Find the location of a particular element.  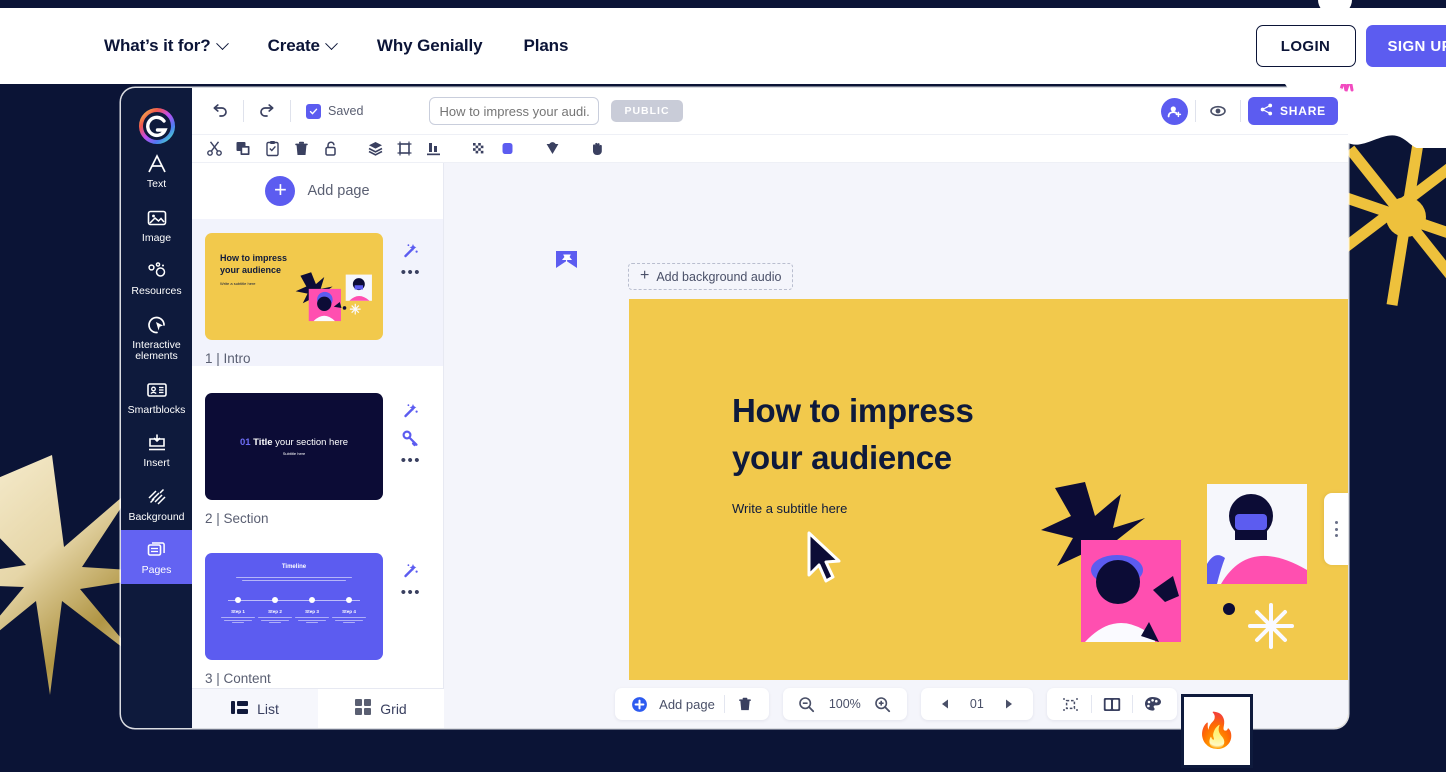

crop-icon is located at coordinates (404, 149).